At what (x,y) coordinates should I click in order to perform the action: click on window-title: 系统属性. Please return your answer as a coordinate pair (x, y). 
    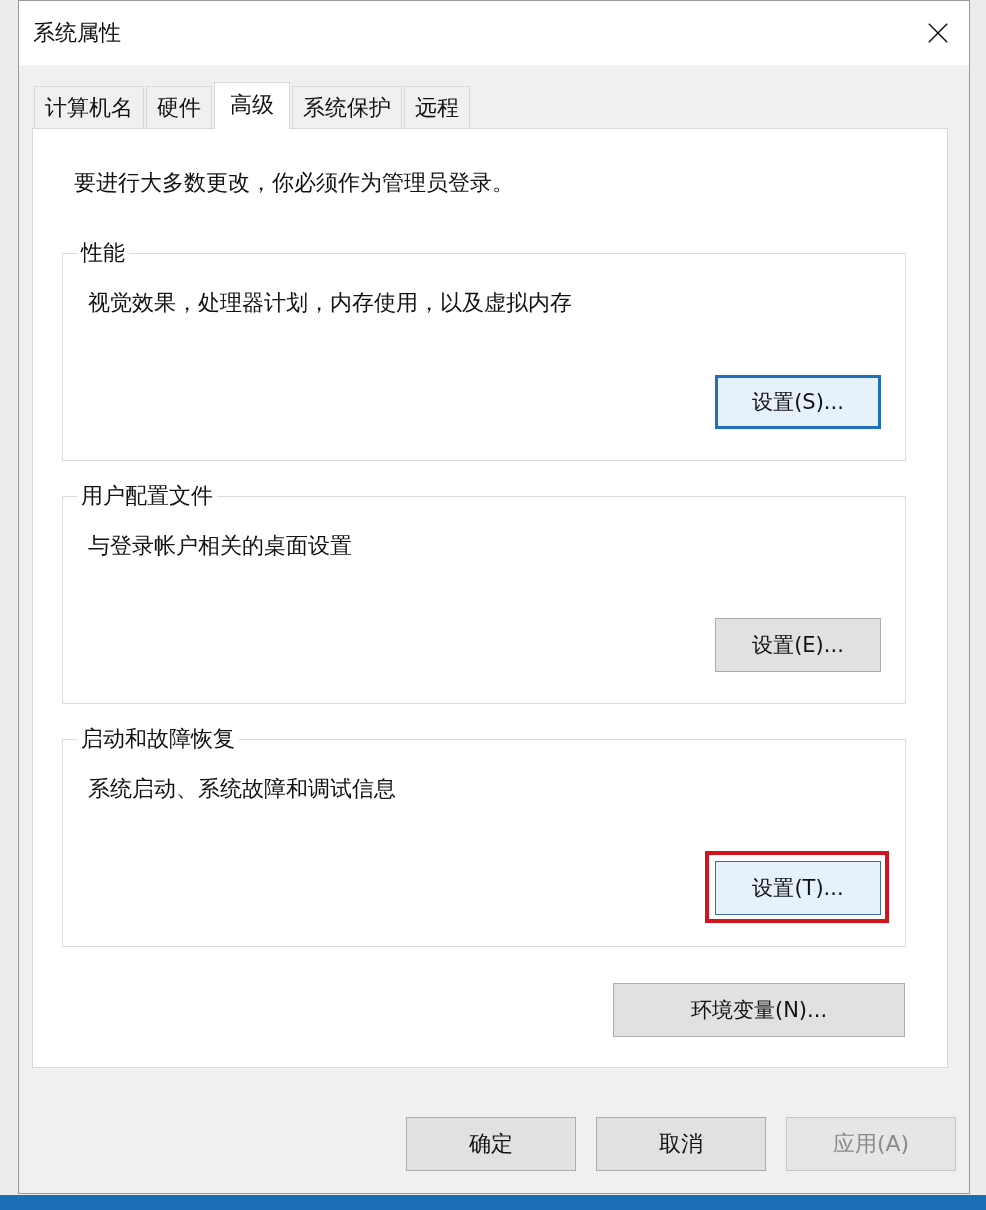
    Looking at the image, I should click on (77, 33).